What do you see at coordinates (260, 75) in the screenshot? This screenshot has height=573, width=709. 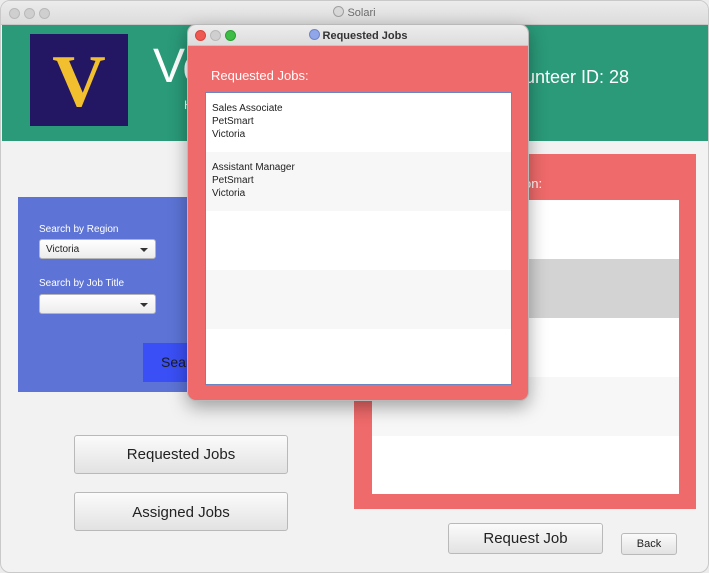 I see `requested-jobs-heading: Requested Jobs:` at bounding box center [260, 75].